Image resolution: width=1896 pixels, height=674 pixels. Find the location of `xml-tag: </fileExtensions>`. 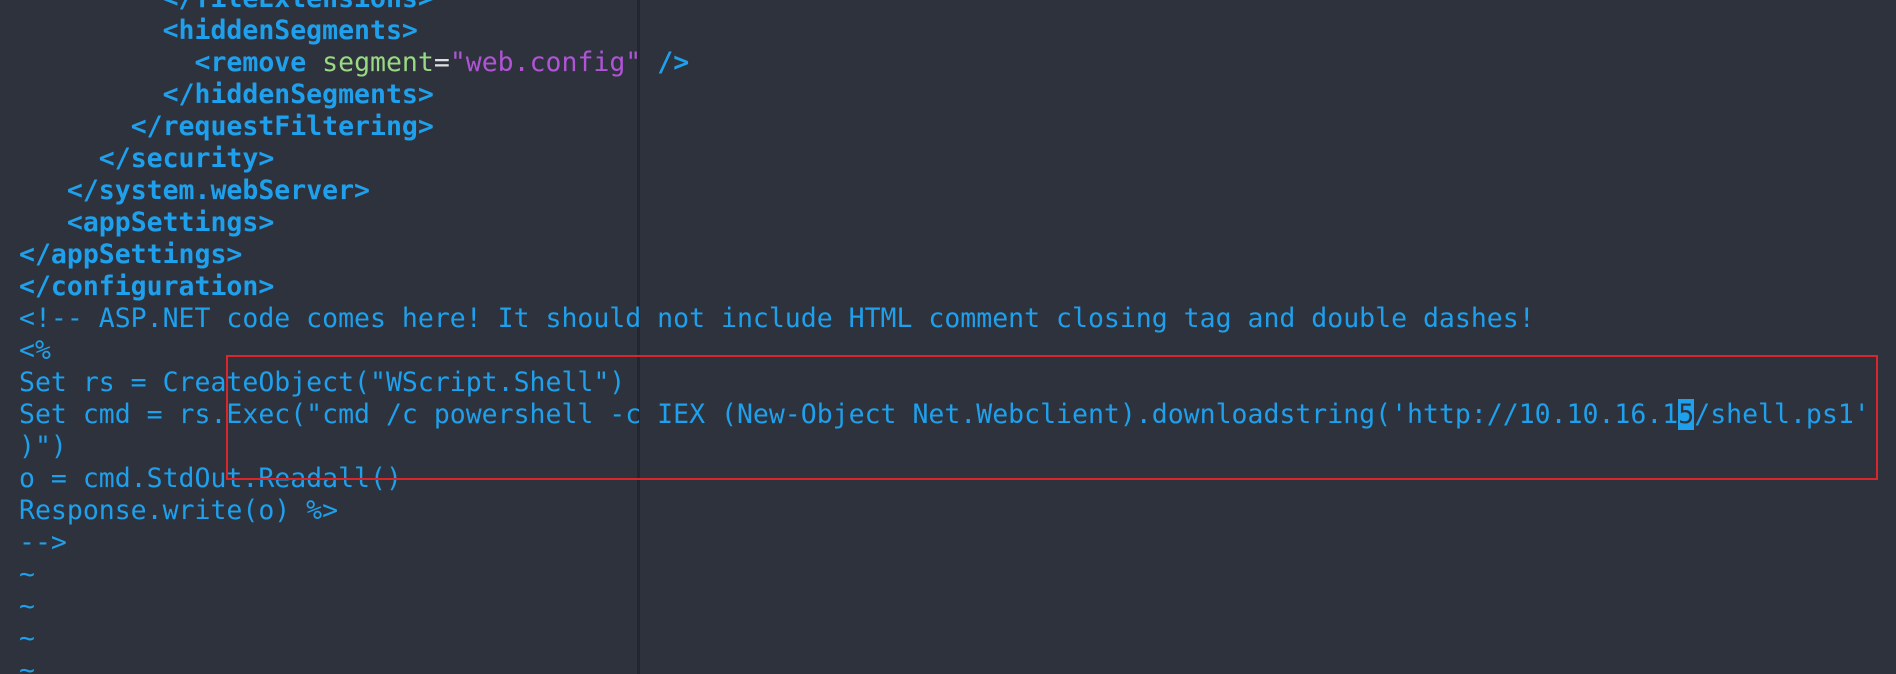

xml-tag: </fileExtensions> is located at coordinates (298, 7).